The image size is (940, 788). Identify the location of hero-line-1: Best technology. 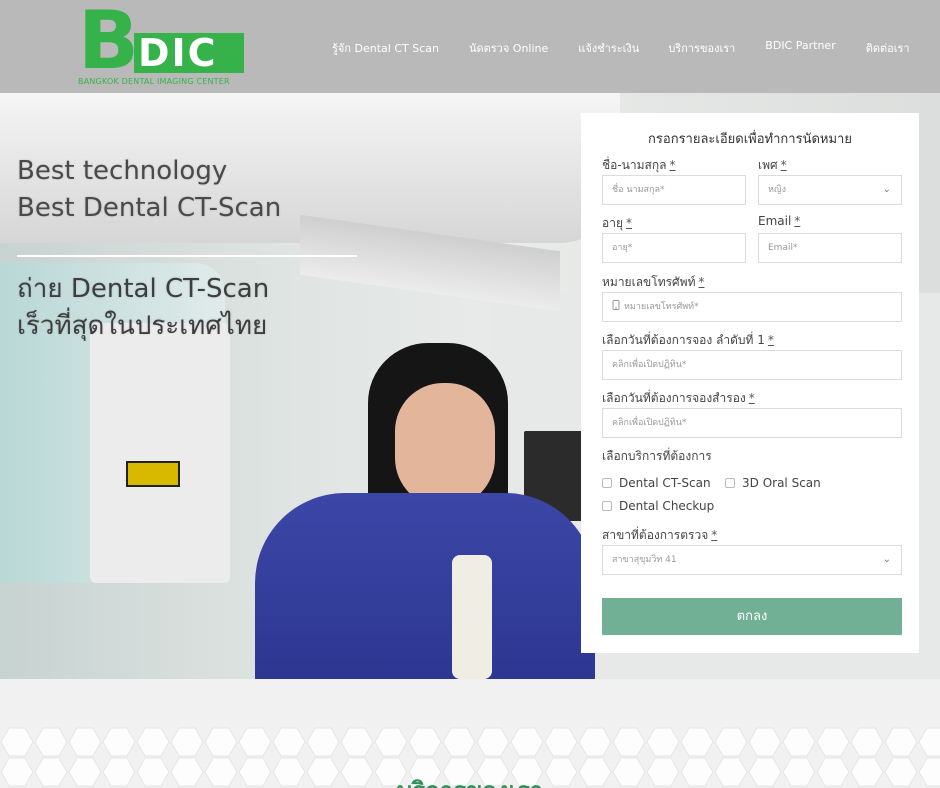
(122, 171).